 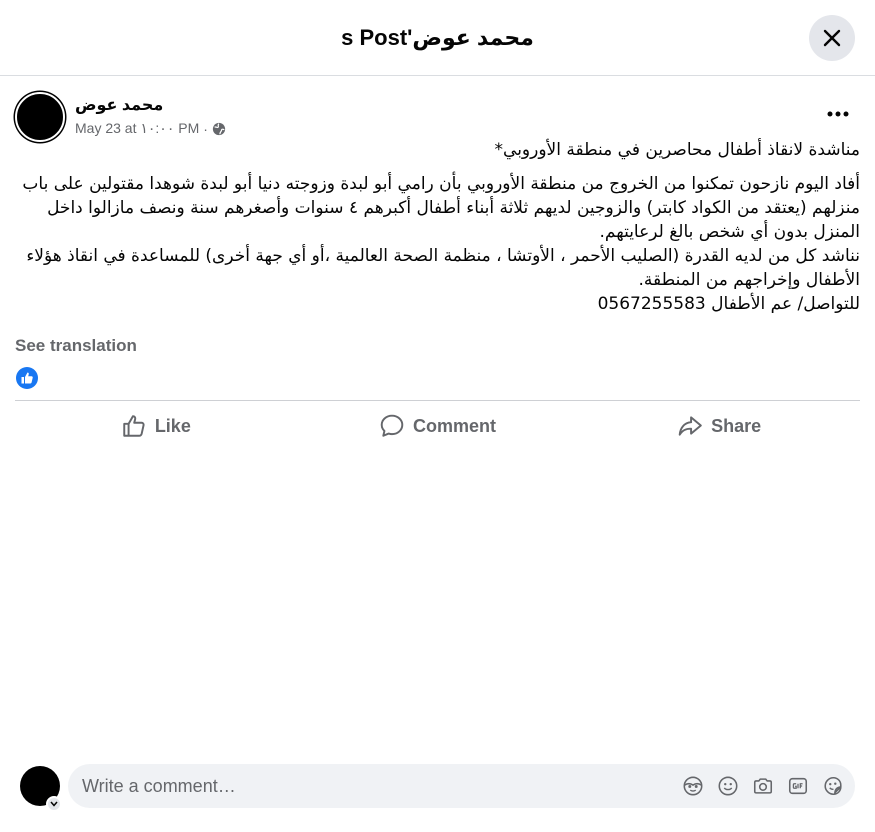 I want to click on emoji-button, so click(x=727, y=786).